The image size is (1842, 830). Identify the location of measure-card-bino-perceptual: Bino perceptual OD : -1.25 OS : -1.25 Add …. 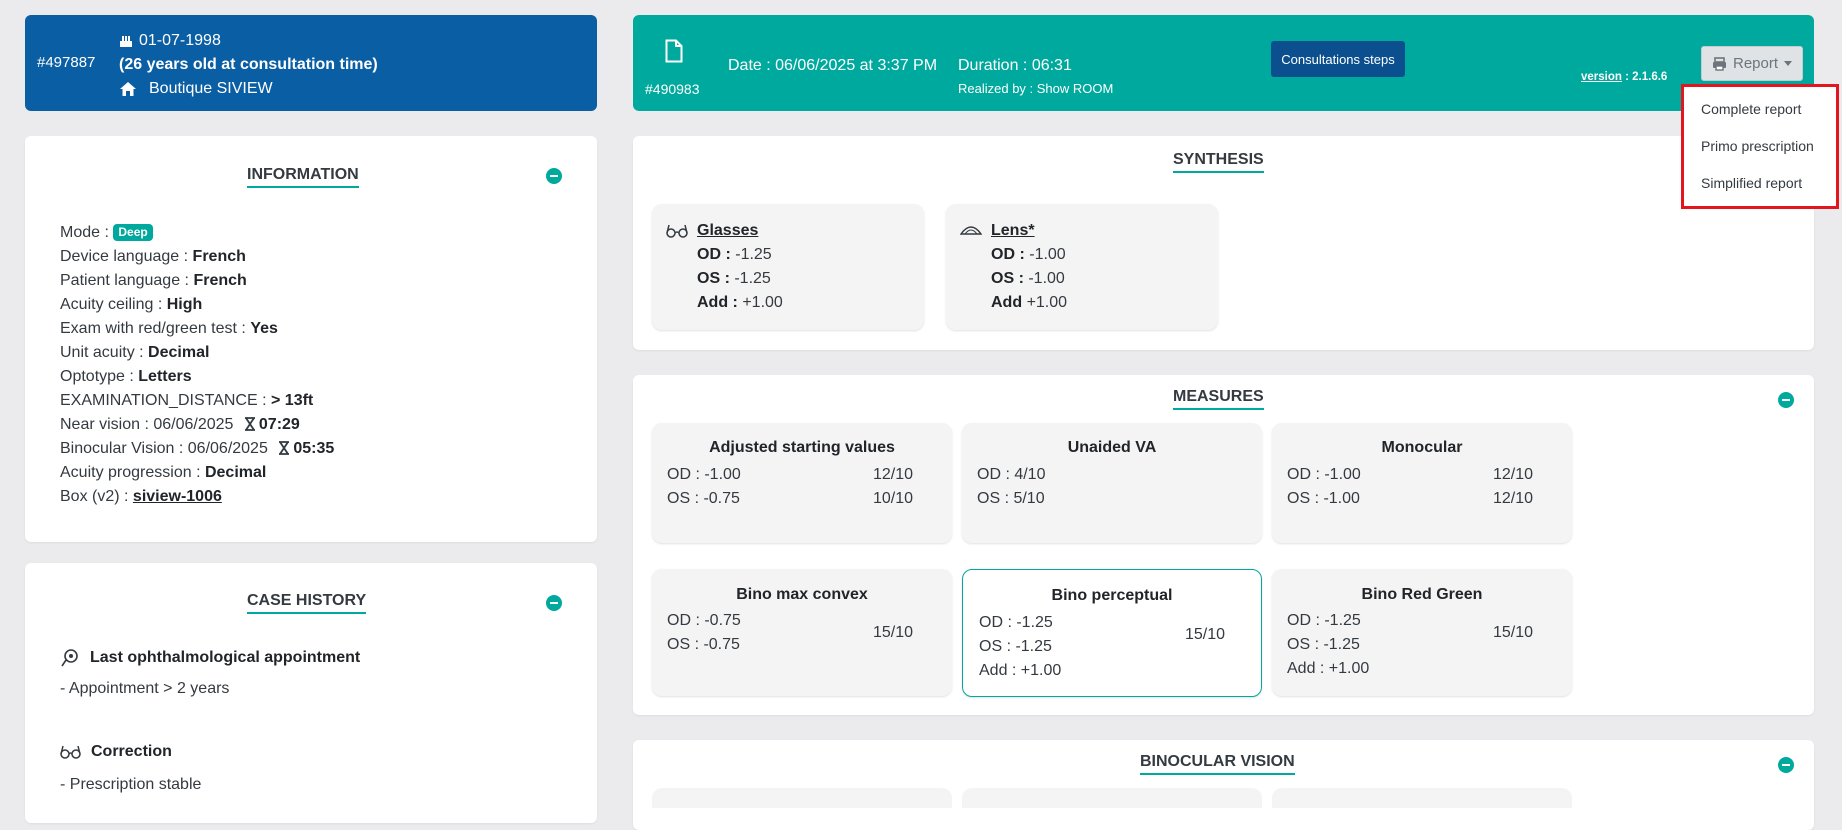
(1112, 633).